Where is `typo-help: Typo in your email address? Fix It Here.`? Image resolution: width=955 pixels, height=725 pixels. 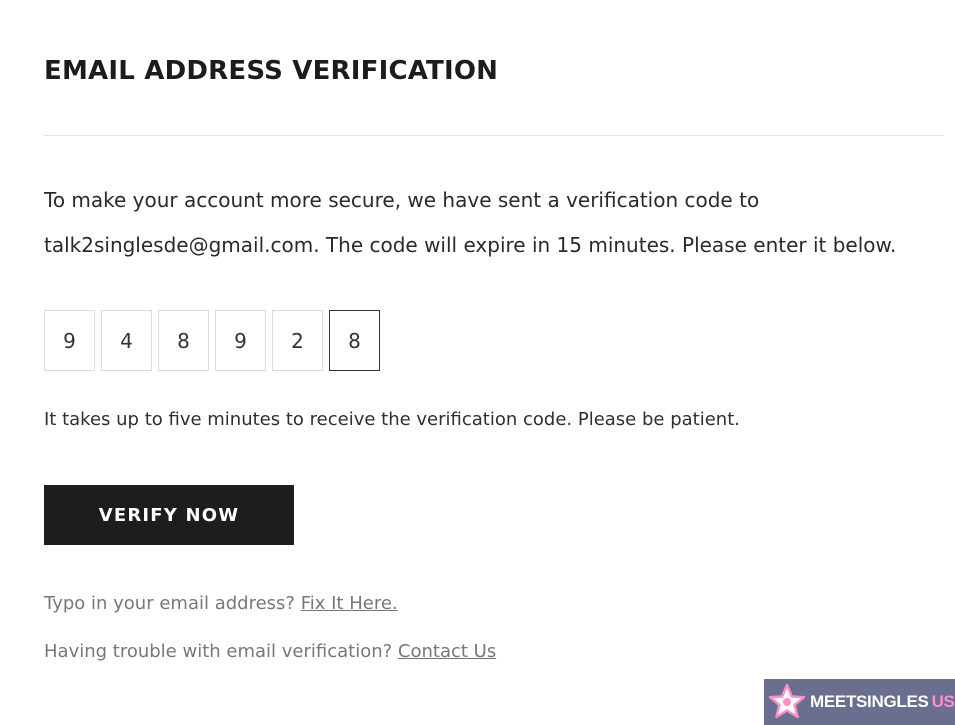 typo-help: Typo in your email address? Fix It Here. is located at coordinates (221, 603).